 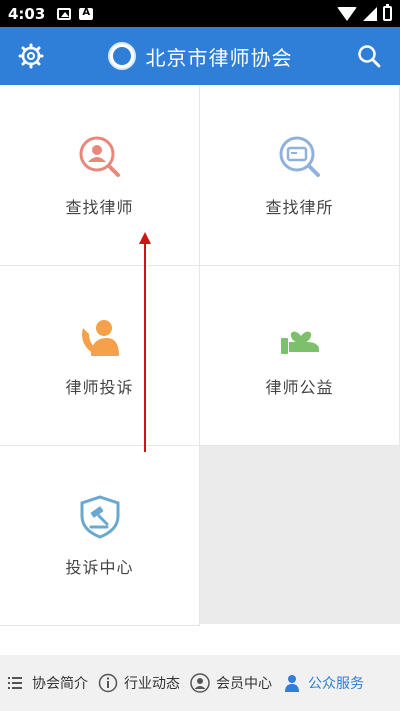 What do you see at coordinates (387, 12) in the screenshot?
I see `battery-icon` at bounding box center [387, 12].